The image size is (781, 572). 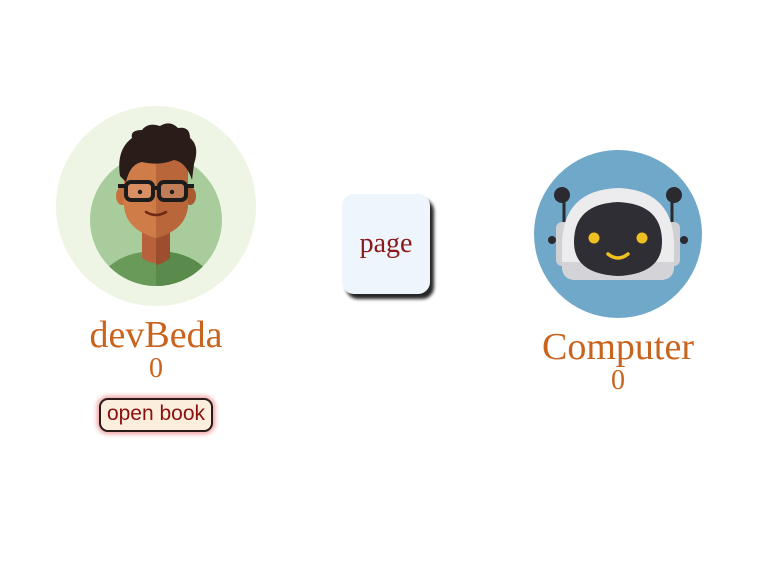 What do you see at coordinates (618, 347) in the screenshot?
I see `computer-player-name: Computer` at bounding box center [618, 347].